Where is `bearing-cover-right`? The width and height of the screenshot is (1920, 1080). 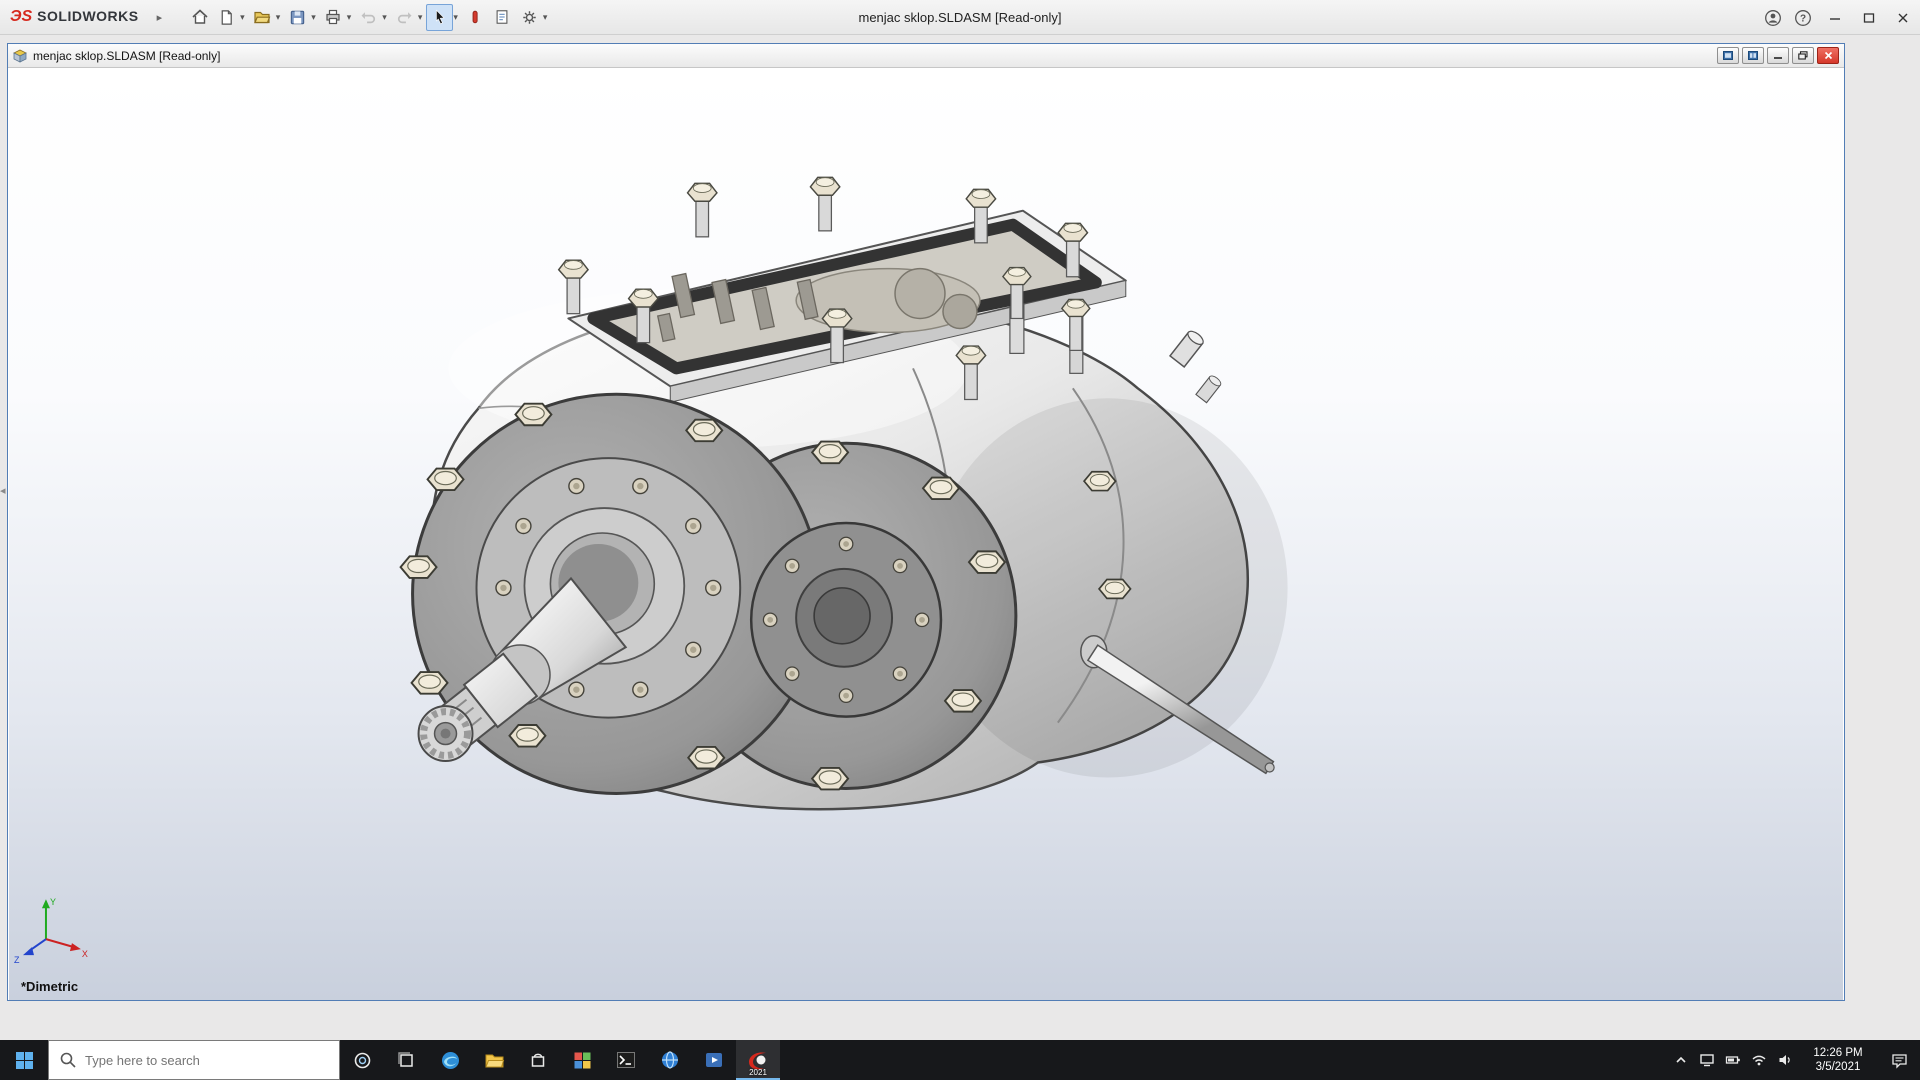
bearing-cover-right is located at coordinates (846, 619).